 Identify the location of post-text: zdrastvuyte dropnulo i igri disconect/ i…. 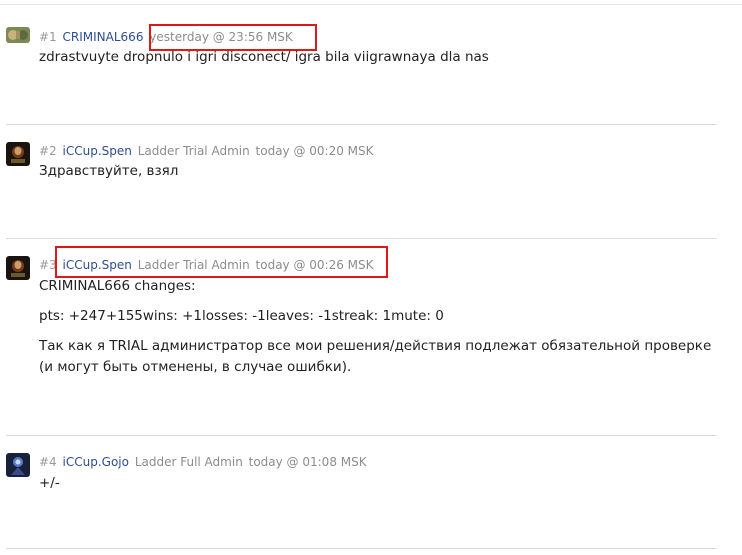
(264, 57).